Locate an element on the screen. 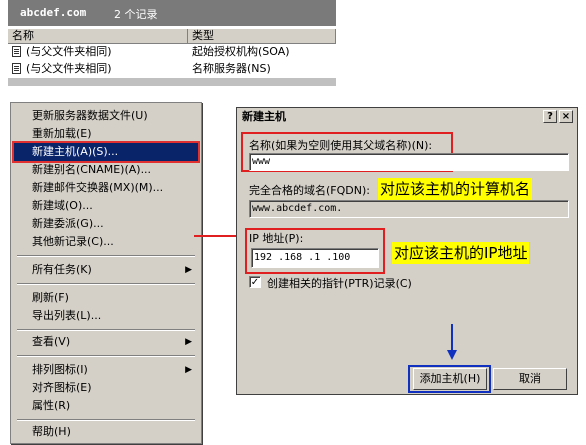 Image resolution: width=586 pixels, height=445 pixels. fqdn-field: www.abcdef.com. is located at coordinates (409, 209).